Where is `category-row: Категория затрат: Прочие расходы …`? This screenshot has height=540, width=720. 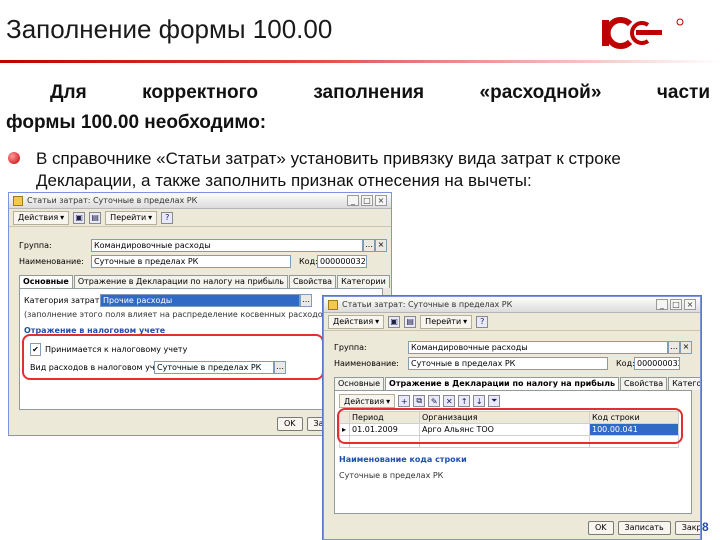 category-row: Категория затрат: Прочие расходы … is located at coordinates (168, 300).